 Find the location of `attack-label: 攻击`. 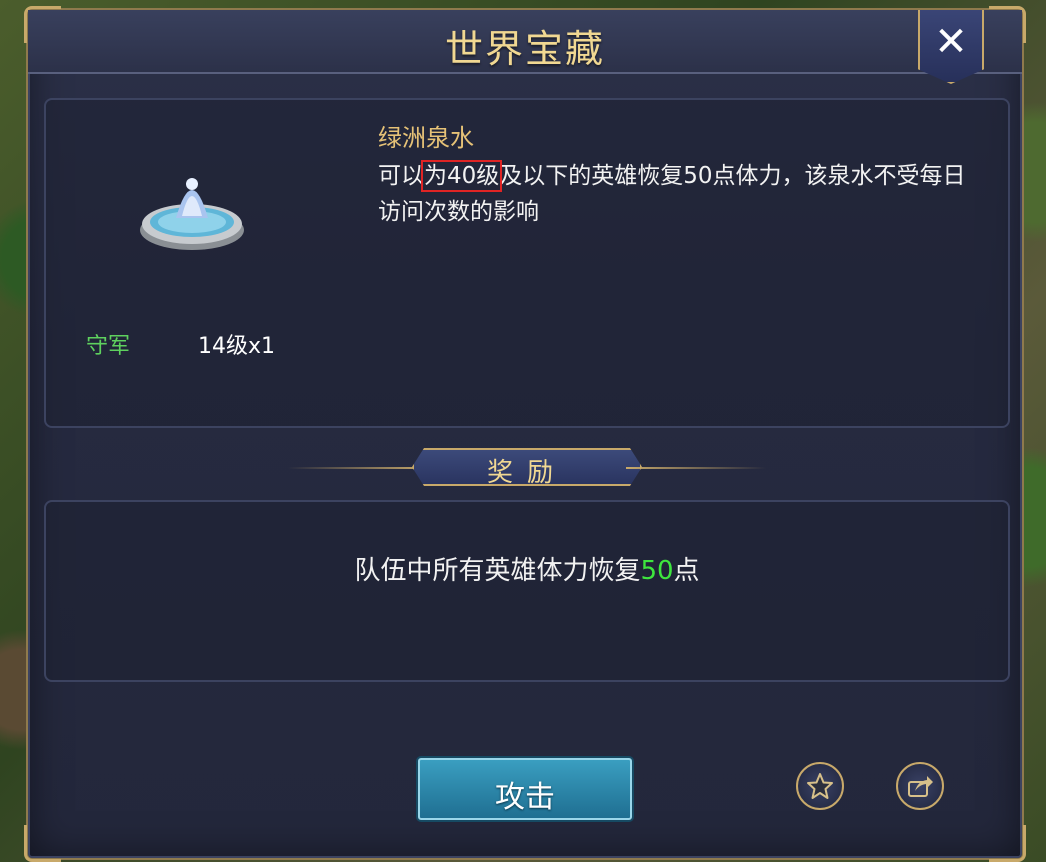

attack-label: 攻击 is located at coordinates (525, 797).